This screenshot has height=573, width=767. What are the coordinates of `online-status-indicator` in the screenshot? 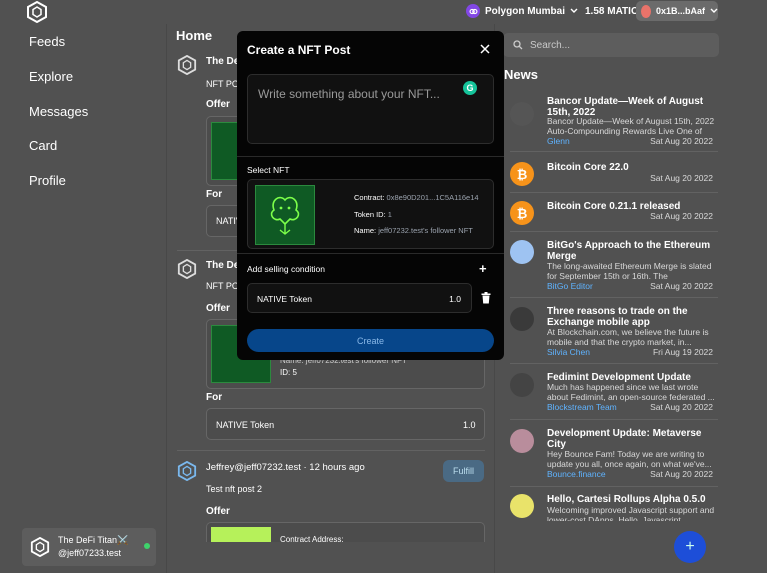 It's located at (147, 546).